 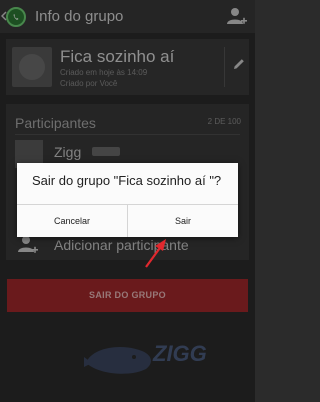 What do you see at coordinates (183, 221) in the screenshot?
I see `confirm-leave-button: Sair` at bounding box center [183, 221].